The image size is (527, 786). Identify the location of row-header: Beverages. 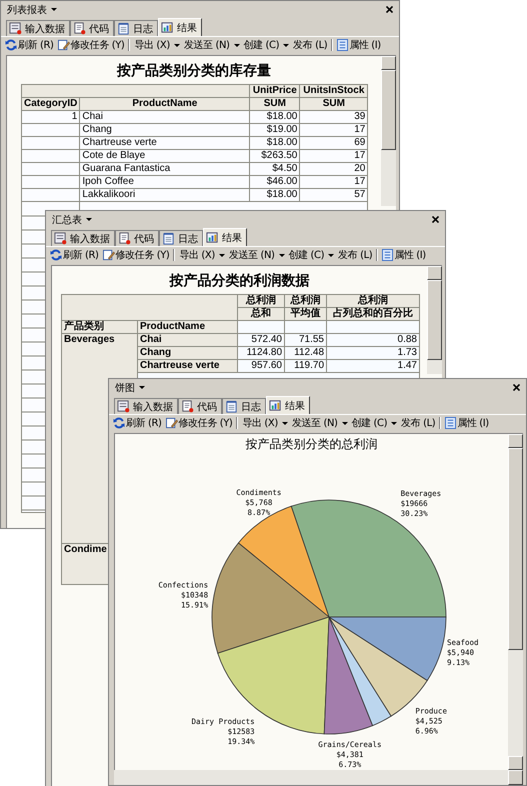
(89, 339).